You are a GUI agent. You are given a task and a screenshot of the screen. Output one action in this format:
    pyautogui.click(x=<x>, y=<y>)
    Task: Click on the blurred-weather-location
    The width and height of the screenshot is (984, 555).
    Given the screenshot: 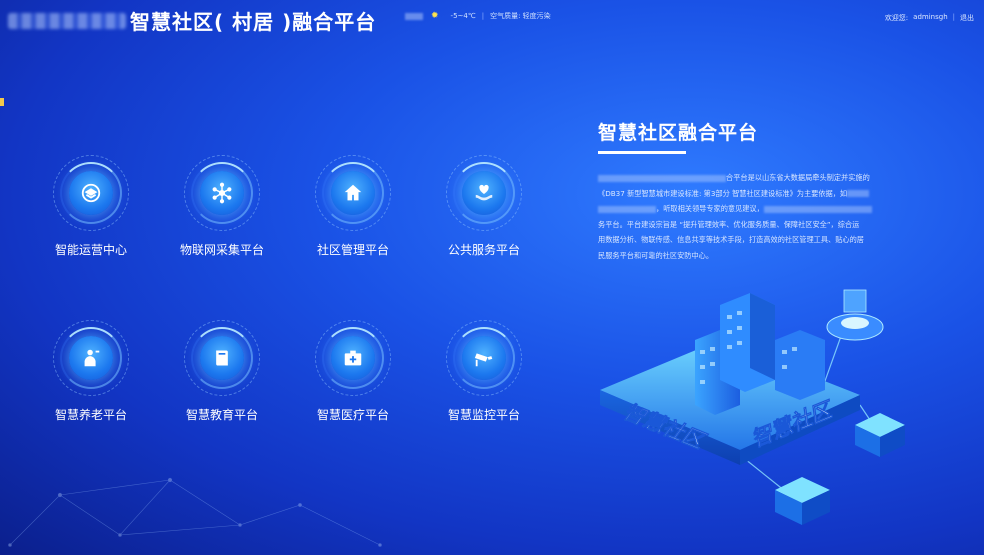 What is the action you would take?
    pyautogui.click(x=414, y=16)
    